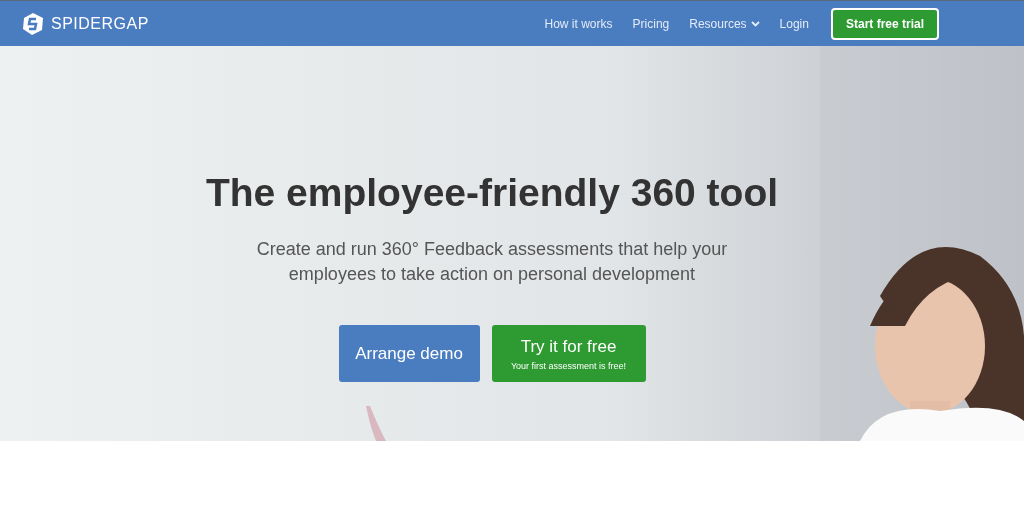 This screenshot has width=1024, height=512. What do you see at coordinates (755, 23) in the screenshot?
I see `chevron-down-icon` at bounding box center [755, 23].